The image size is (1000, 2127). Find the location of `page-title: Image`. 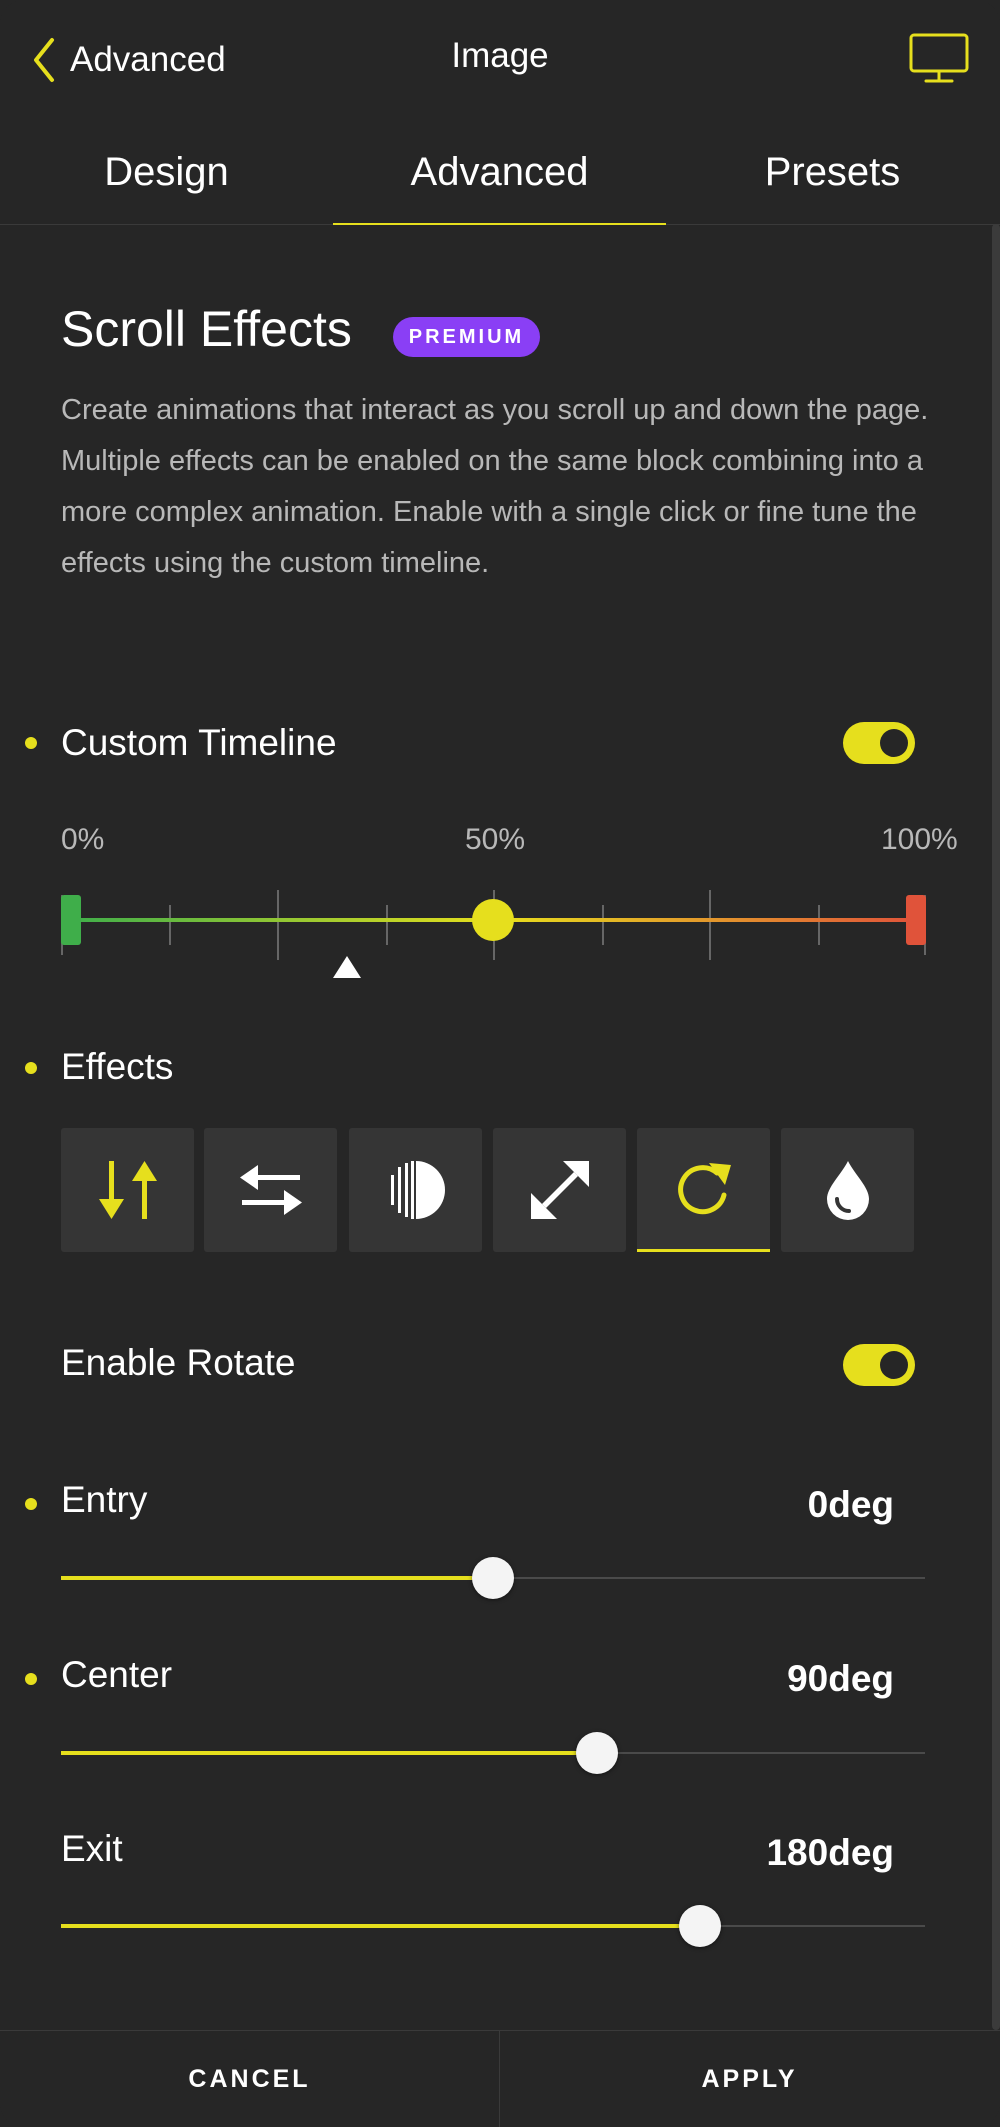

page-title: Image is located at coordinates (500, 55).